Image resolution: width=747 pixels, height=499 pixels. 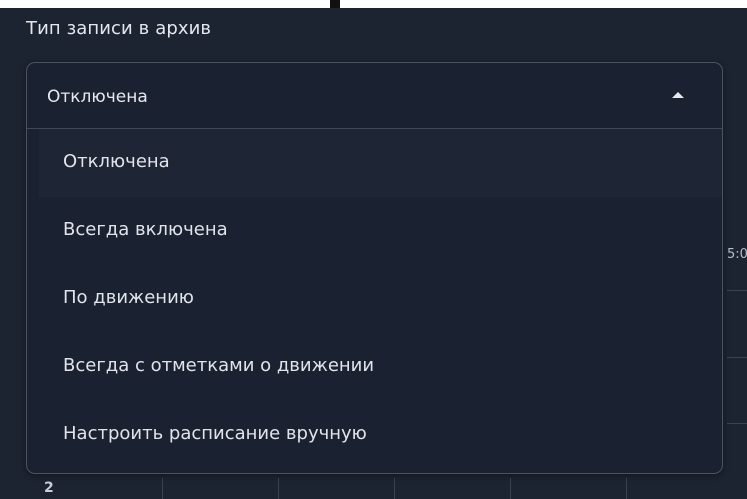 What do you see at coordinates (215, 433) in the screenshot?
I see `option-label: Настроить расписание вручную` at bounding box center [215, 433].